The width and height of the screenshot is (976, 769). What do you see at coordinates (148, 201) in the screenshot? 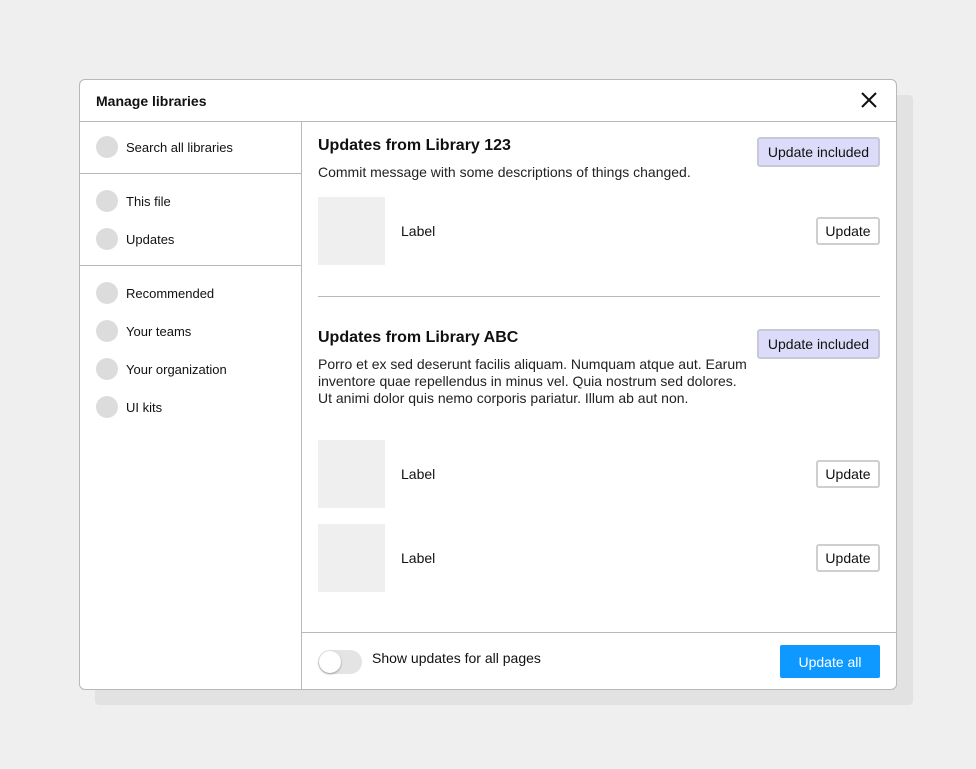
I see `sidebar-item-label: This file` at bounding box center [148, 201].